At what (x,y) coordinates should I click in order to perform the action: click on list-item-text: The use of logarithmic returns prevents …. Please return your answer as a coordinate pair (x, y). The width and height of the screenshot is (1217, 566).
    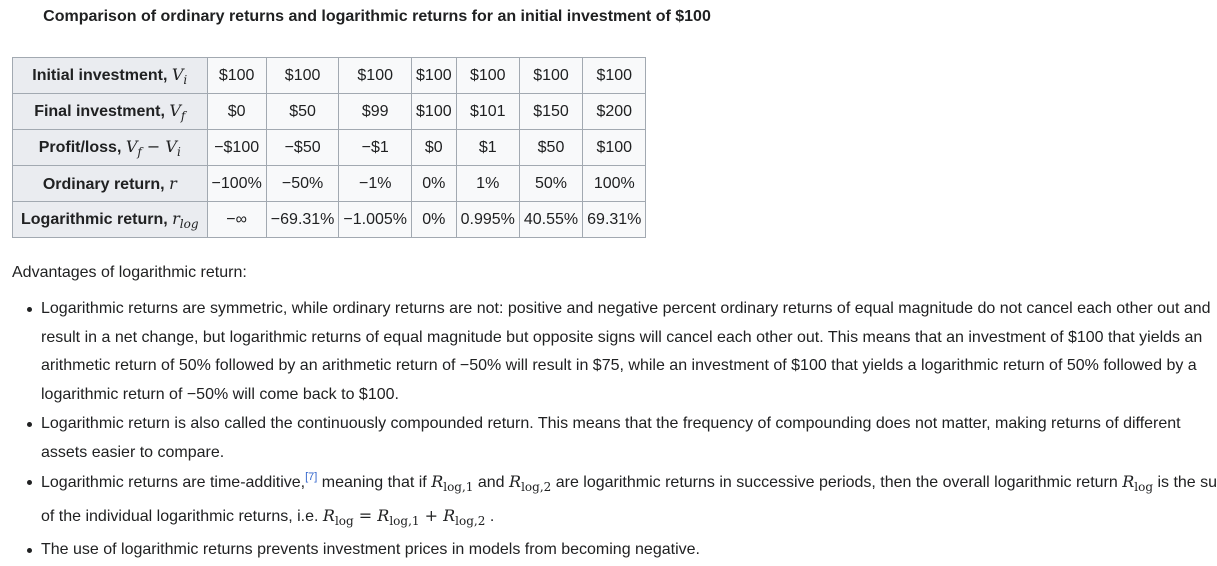
    Looking at the image, I should click on (370, 549).